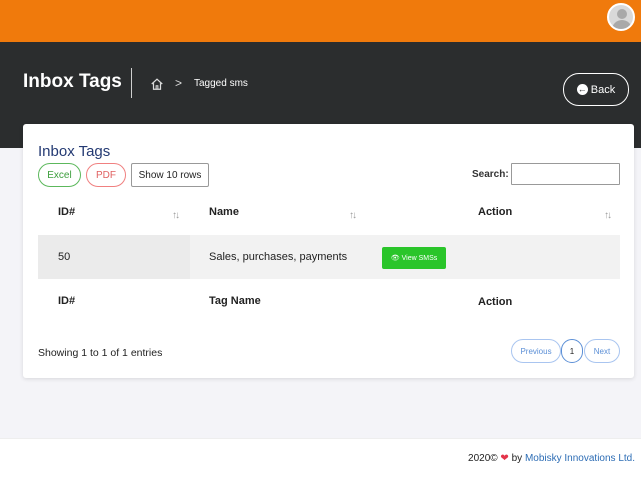  Describe the element at coordinates (395, 258) in the screenshot. I see `eye-icon: 👁` at that location.